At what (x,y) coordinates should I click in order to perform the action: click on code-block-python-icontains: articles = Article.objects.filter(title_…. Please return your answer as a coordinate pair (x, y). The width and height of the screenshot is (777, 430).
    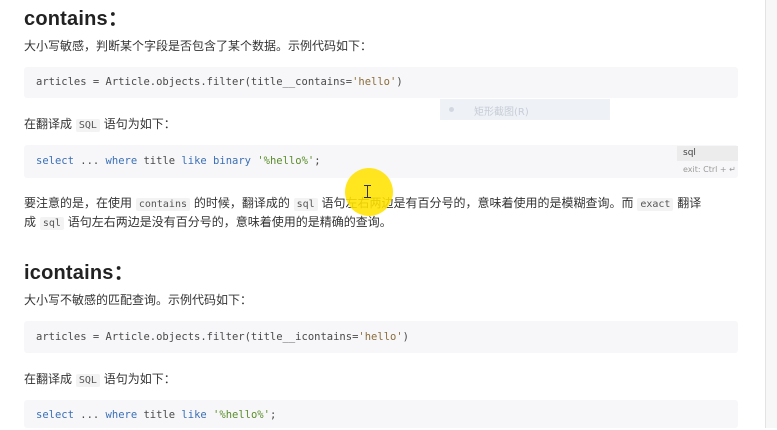
    Looking at the image, I should click on (381, 337).